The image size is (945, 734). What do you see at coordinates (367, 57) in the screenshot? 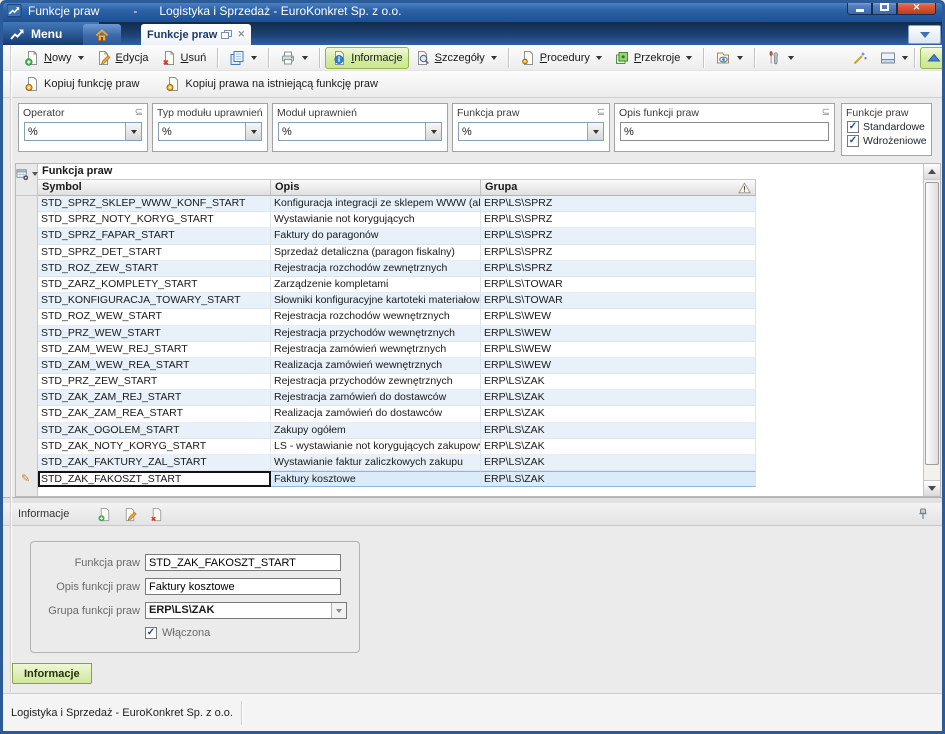
I see `info-button: Informacje` at bounding box center [367, 57].